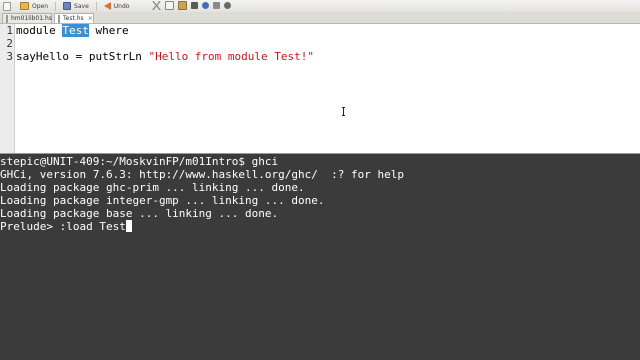  What do you see at coordinates (9, 56) in the screenshot?
I see `line-number: 3` at bounding box center [9, 56].